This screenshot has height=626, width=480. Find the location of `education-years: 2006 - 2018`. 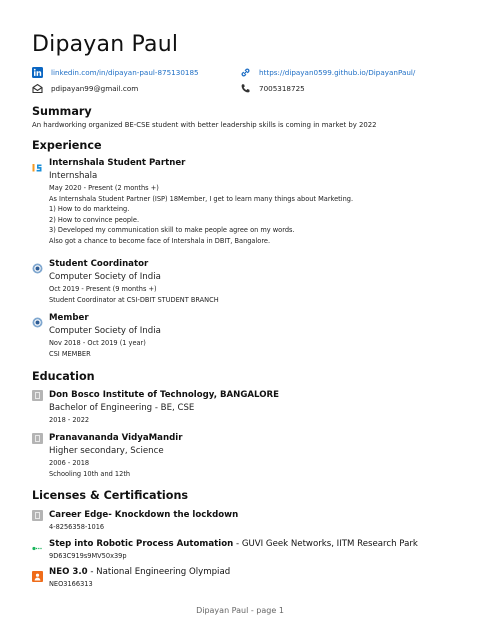

education-years: 2006 - 2018 is located at coordinates (69, 463).